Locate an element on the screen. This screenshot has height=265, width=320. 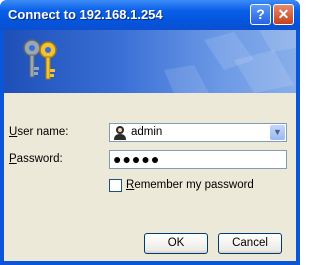
title-bar: Connect to 192.168.1.254 ? ✕ is located at coordinates (150, 15).